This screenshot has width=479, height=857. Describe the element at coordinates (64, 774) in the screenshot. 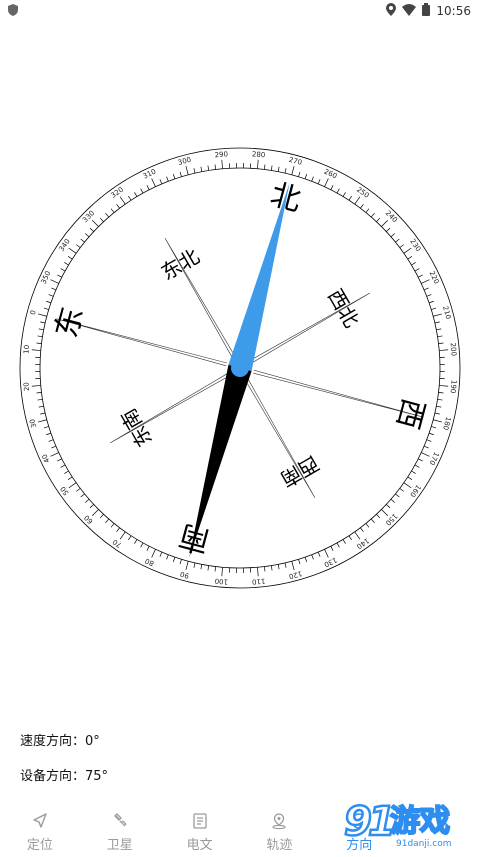

I see `device-direction-readout: 设备方向：75°` at that location.